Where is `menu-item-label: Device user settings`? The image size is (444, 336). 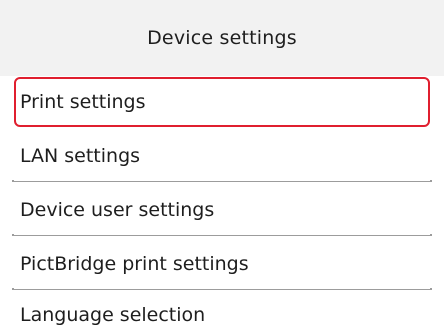
menu-item-label: Device user settings is located at coordinates (117, 210).